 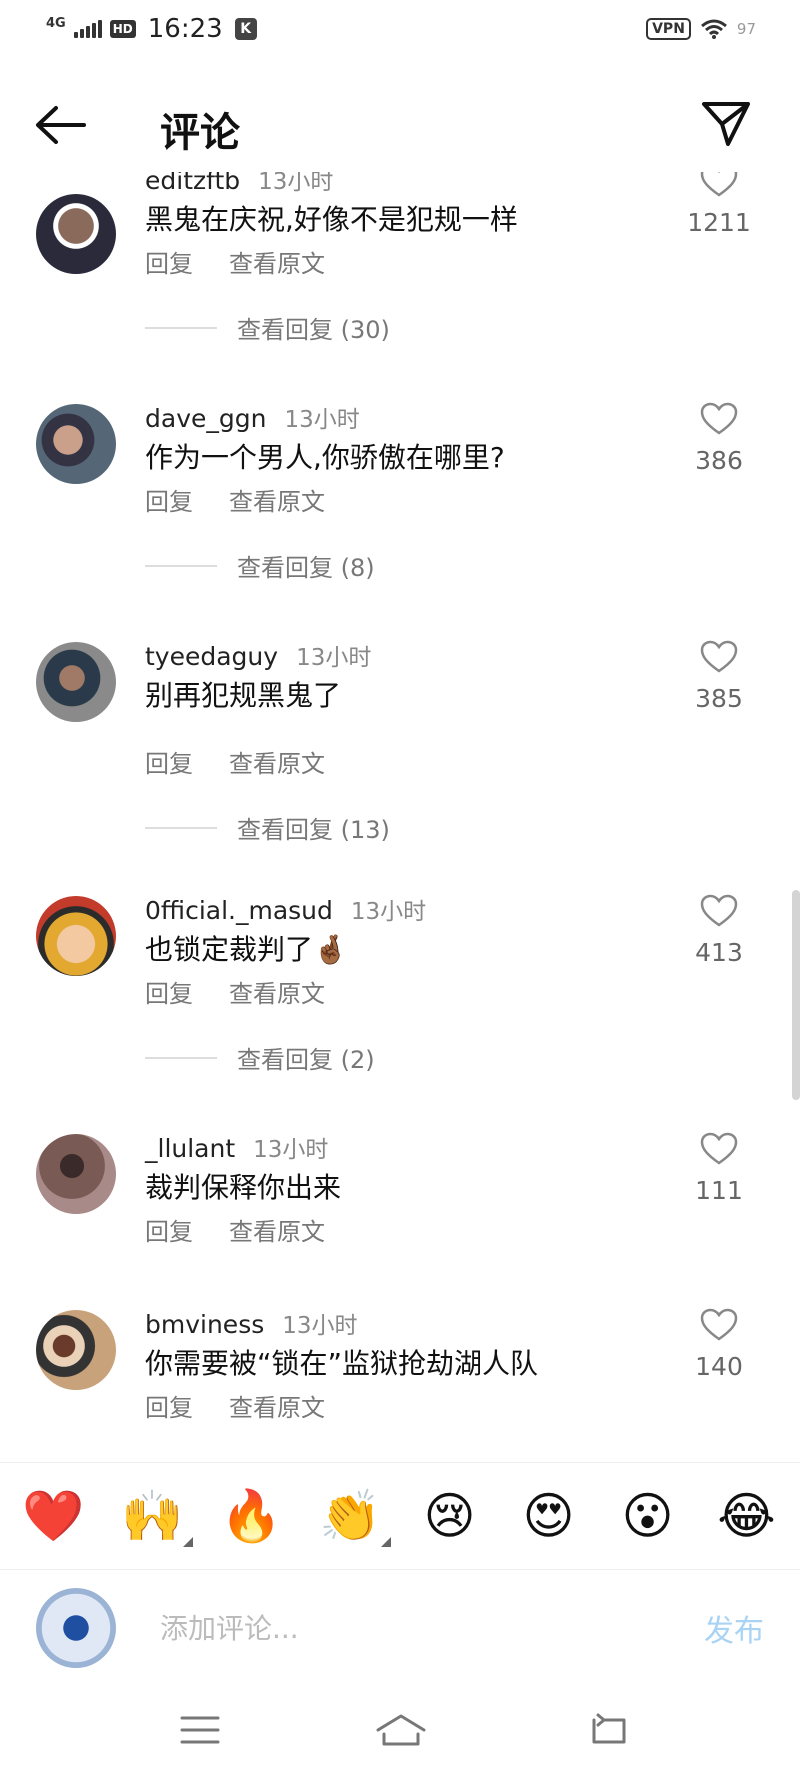 I want to click on comment-username: bmviness, so click(x=204, y=1324).